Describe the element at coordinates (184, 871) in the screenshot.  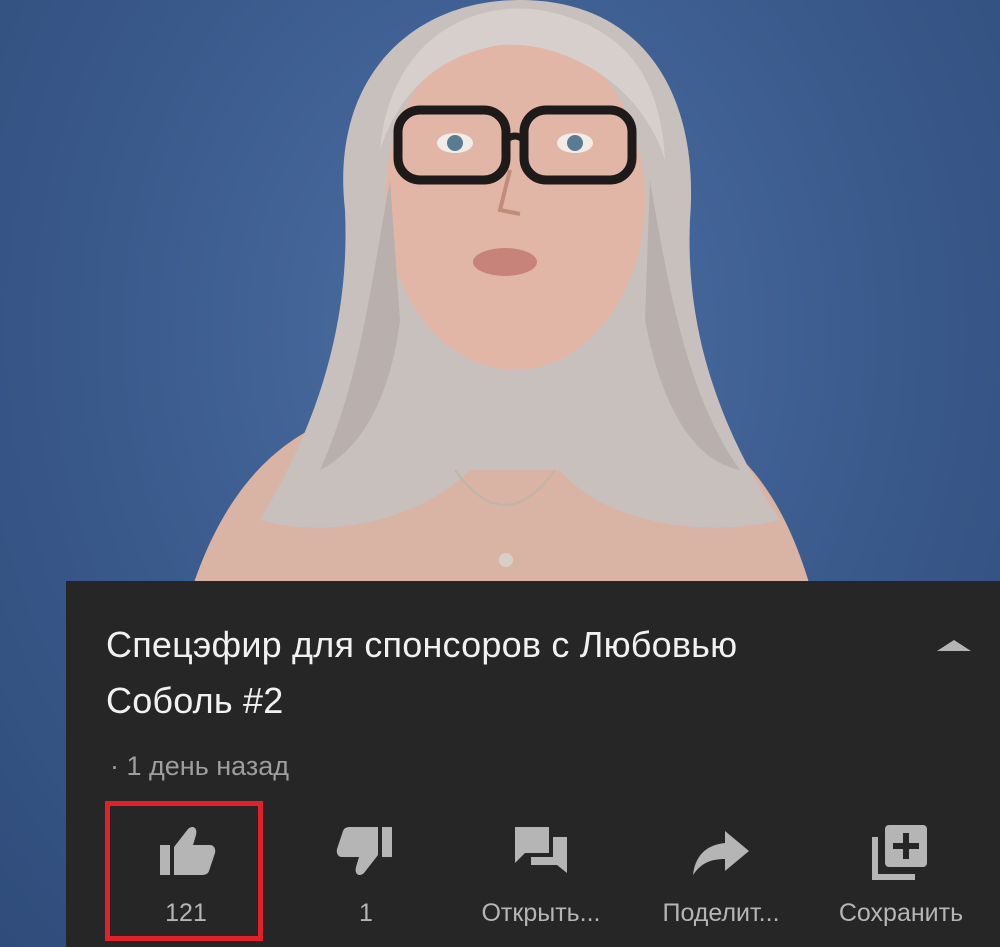
I see `like-highlight-box` at that location.